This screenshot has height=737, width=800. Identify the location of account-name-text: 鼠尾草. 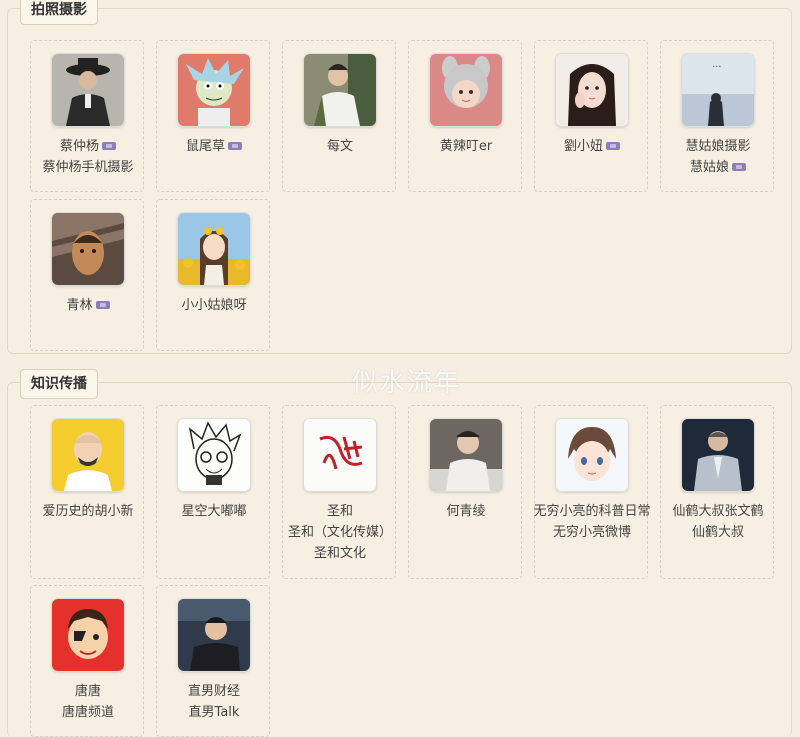
(205, 146).